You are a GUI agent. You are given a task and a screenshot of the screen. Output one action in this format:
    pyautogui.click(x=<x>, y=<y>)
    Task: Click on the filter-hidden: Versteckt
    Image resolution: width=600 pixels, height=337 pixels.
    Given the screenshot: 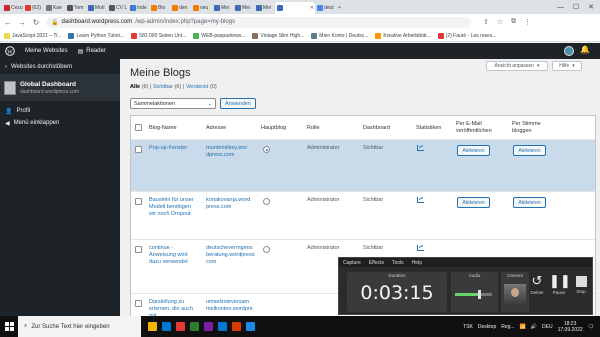 What is the action you would take?
    pyautogui.click(x=197, y=87)
    